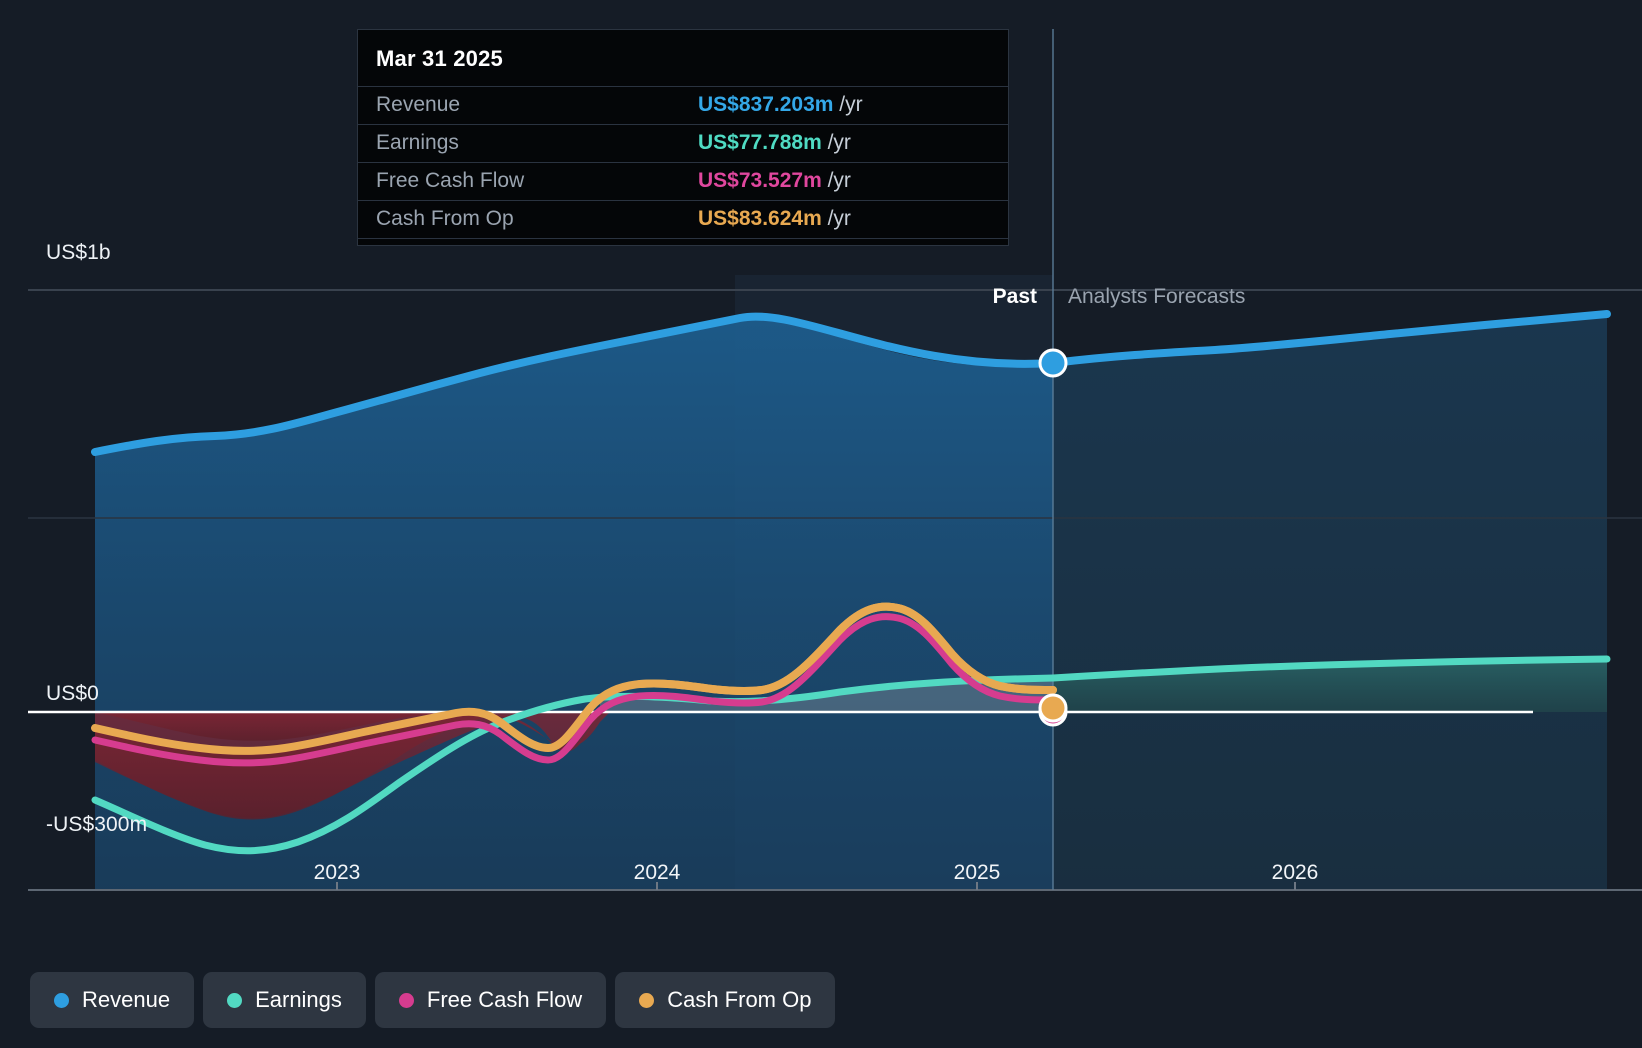 The height and width of the screenshot is (1048, 1642). I want to click on x-axis-label-2026: 2026, so click(1295, 872).